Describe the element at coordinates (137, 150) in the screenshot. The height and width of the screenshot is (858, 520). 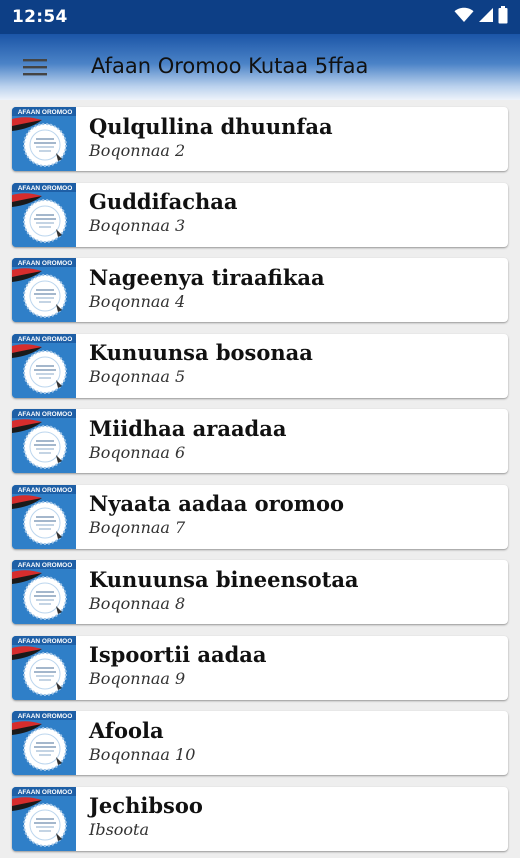
I see `lesson-subtitle: Boqonnaa 2` at that location.